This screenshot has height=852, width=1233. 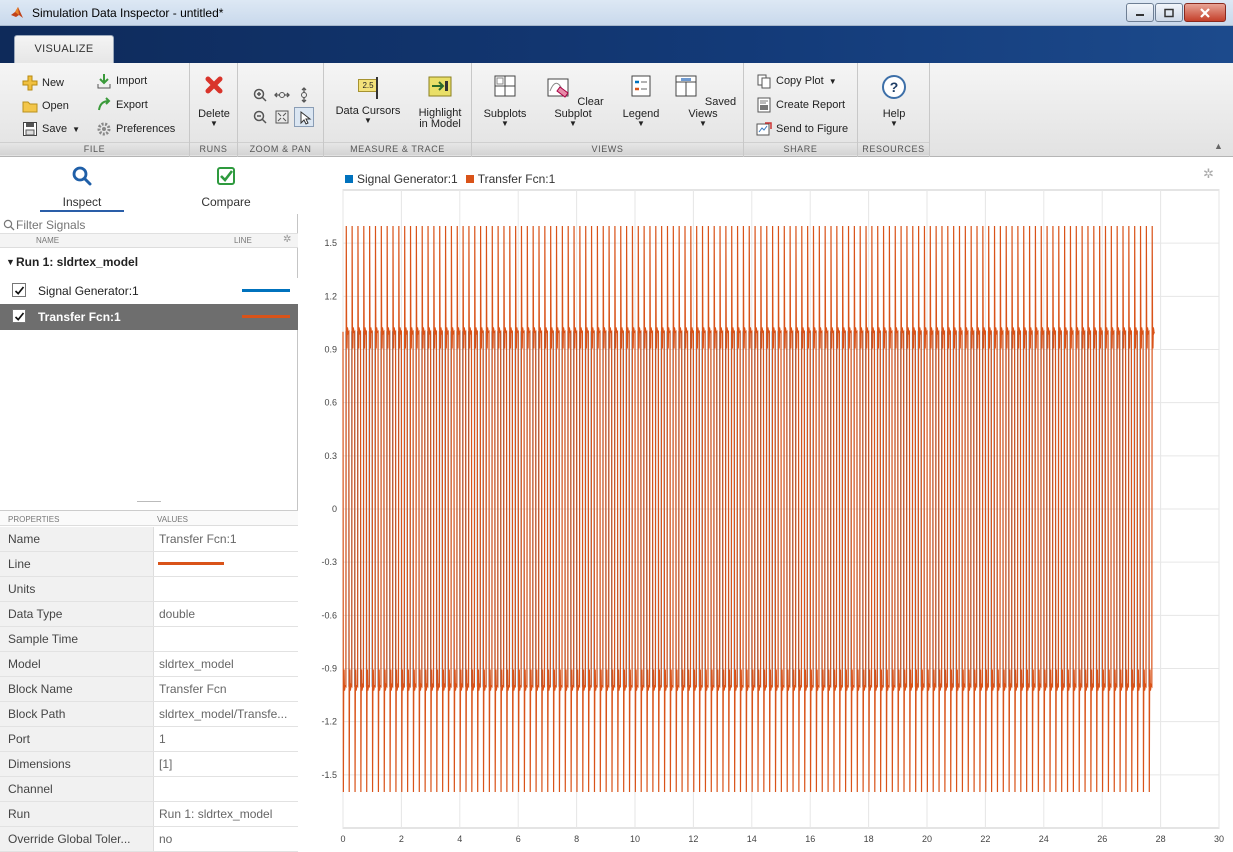 I want to click on signal-row-selected: Transfer Fcn:1, so click(x=149, y=317).